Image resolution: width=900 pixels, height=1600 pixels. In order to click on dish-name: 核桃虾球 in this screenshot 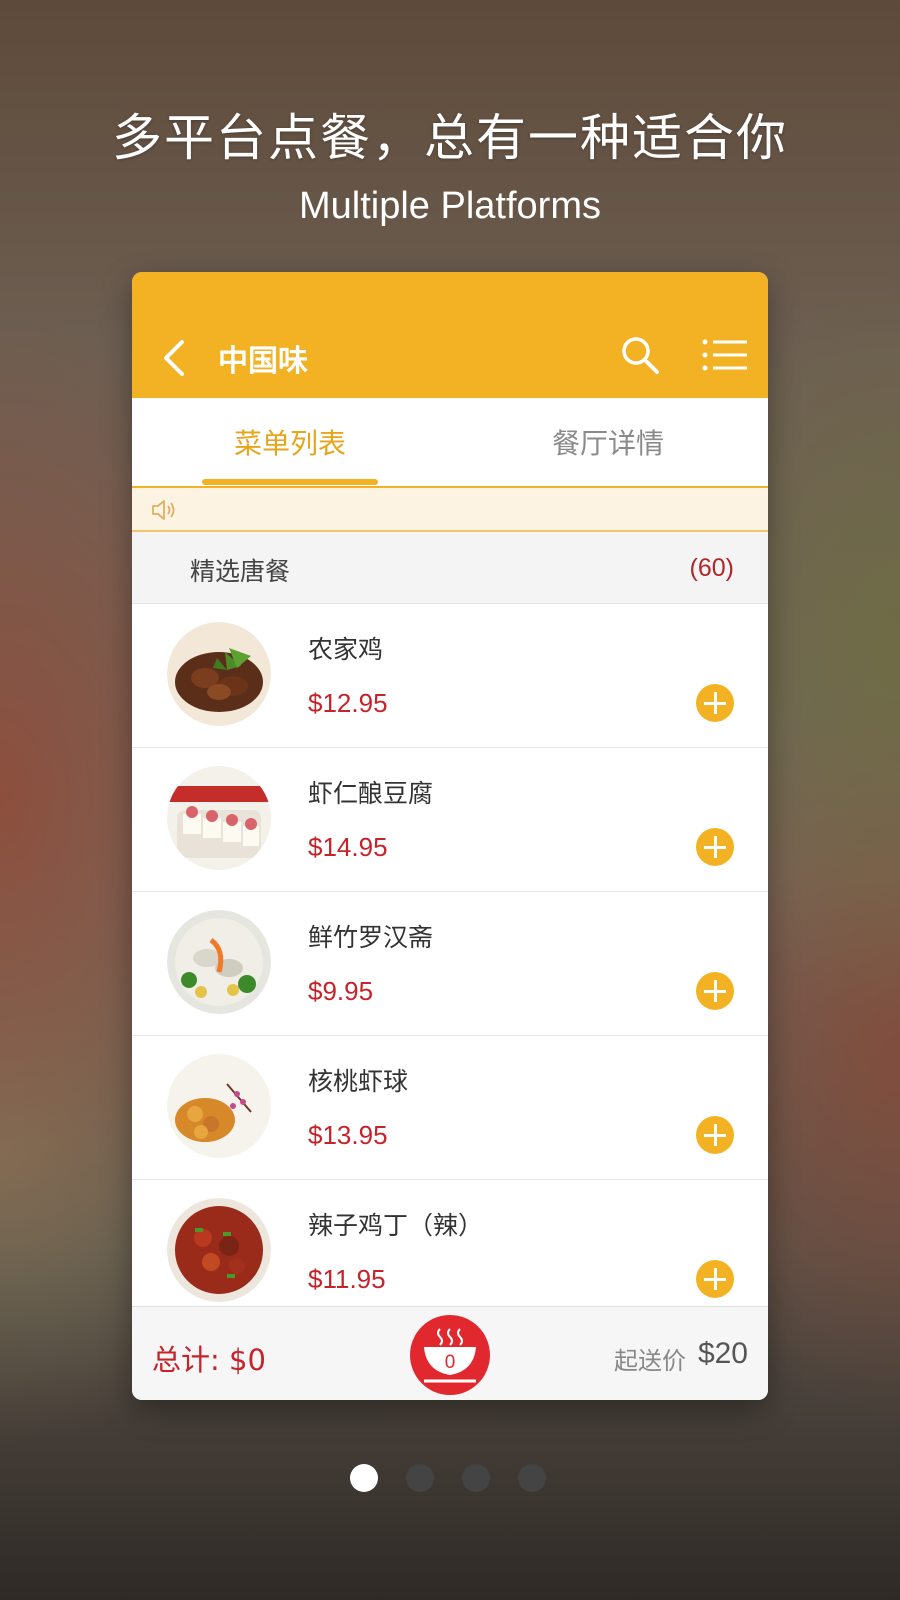, I will do `click(358, 1081)`.